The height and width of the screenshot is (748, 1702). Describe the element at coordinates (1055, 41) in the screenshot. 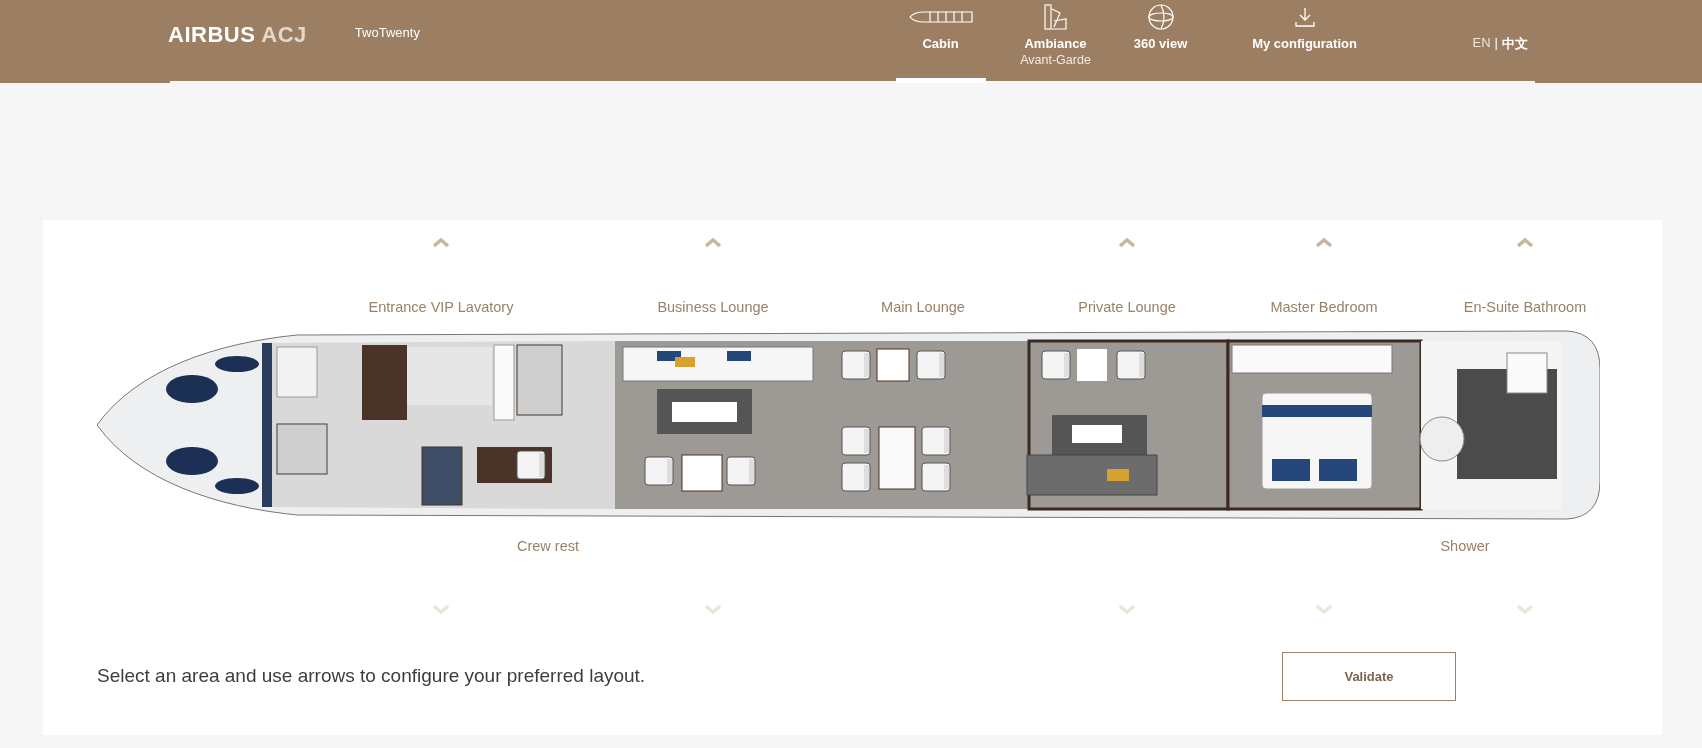

I see `nav-tab: Ambiance Avant-Garde` at that location.